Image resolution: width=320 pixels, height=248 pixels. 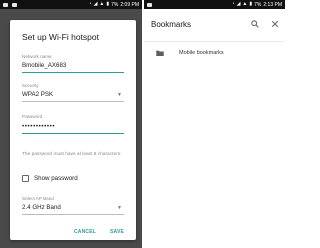 I want to click on network-name-label: Network name, so click(x=37, y=56).